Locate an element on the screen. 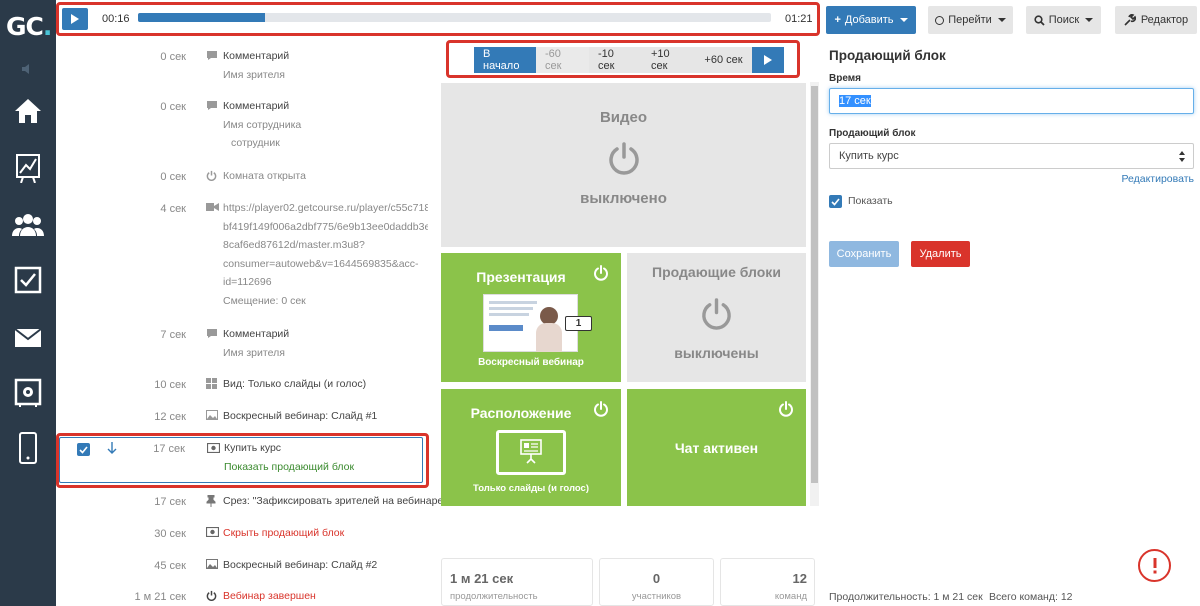  timeline-item: 12 сек Воскресный вебинар: Слайд #1 is located at coordinates (241, 418).